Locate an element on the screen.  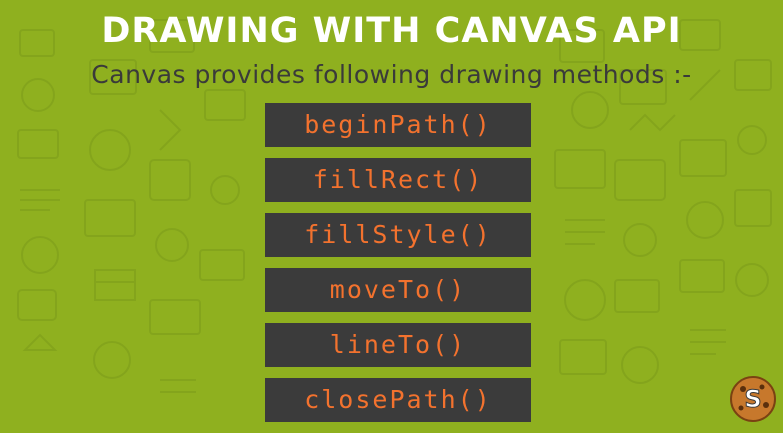
cookie-logo-icon: S is located at coordinates (753, 399).